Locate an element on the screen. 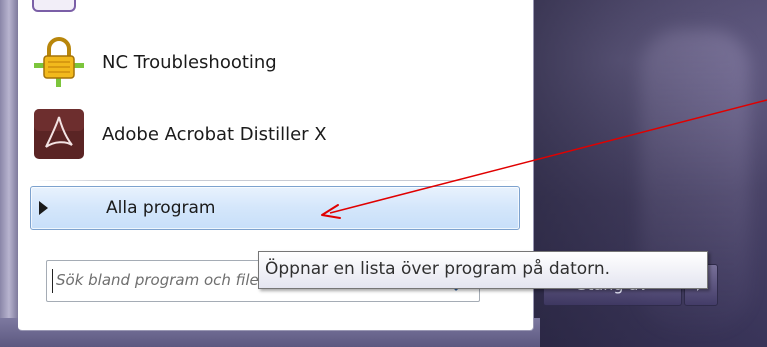 This screenshot has width=767, height=347. text-caret is located at coordinates (52, 281).